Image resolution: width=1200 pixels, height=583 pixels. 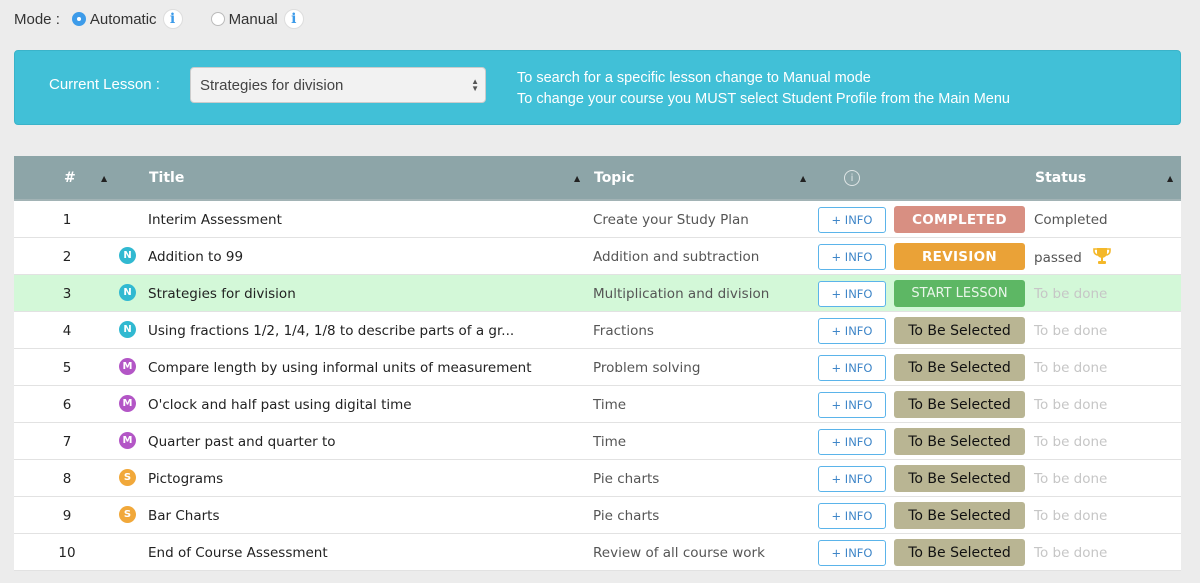 I want to click on lesson-topic: Create your Study Plan, so click(x=671, y=220).